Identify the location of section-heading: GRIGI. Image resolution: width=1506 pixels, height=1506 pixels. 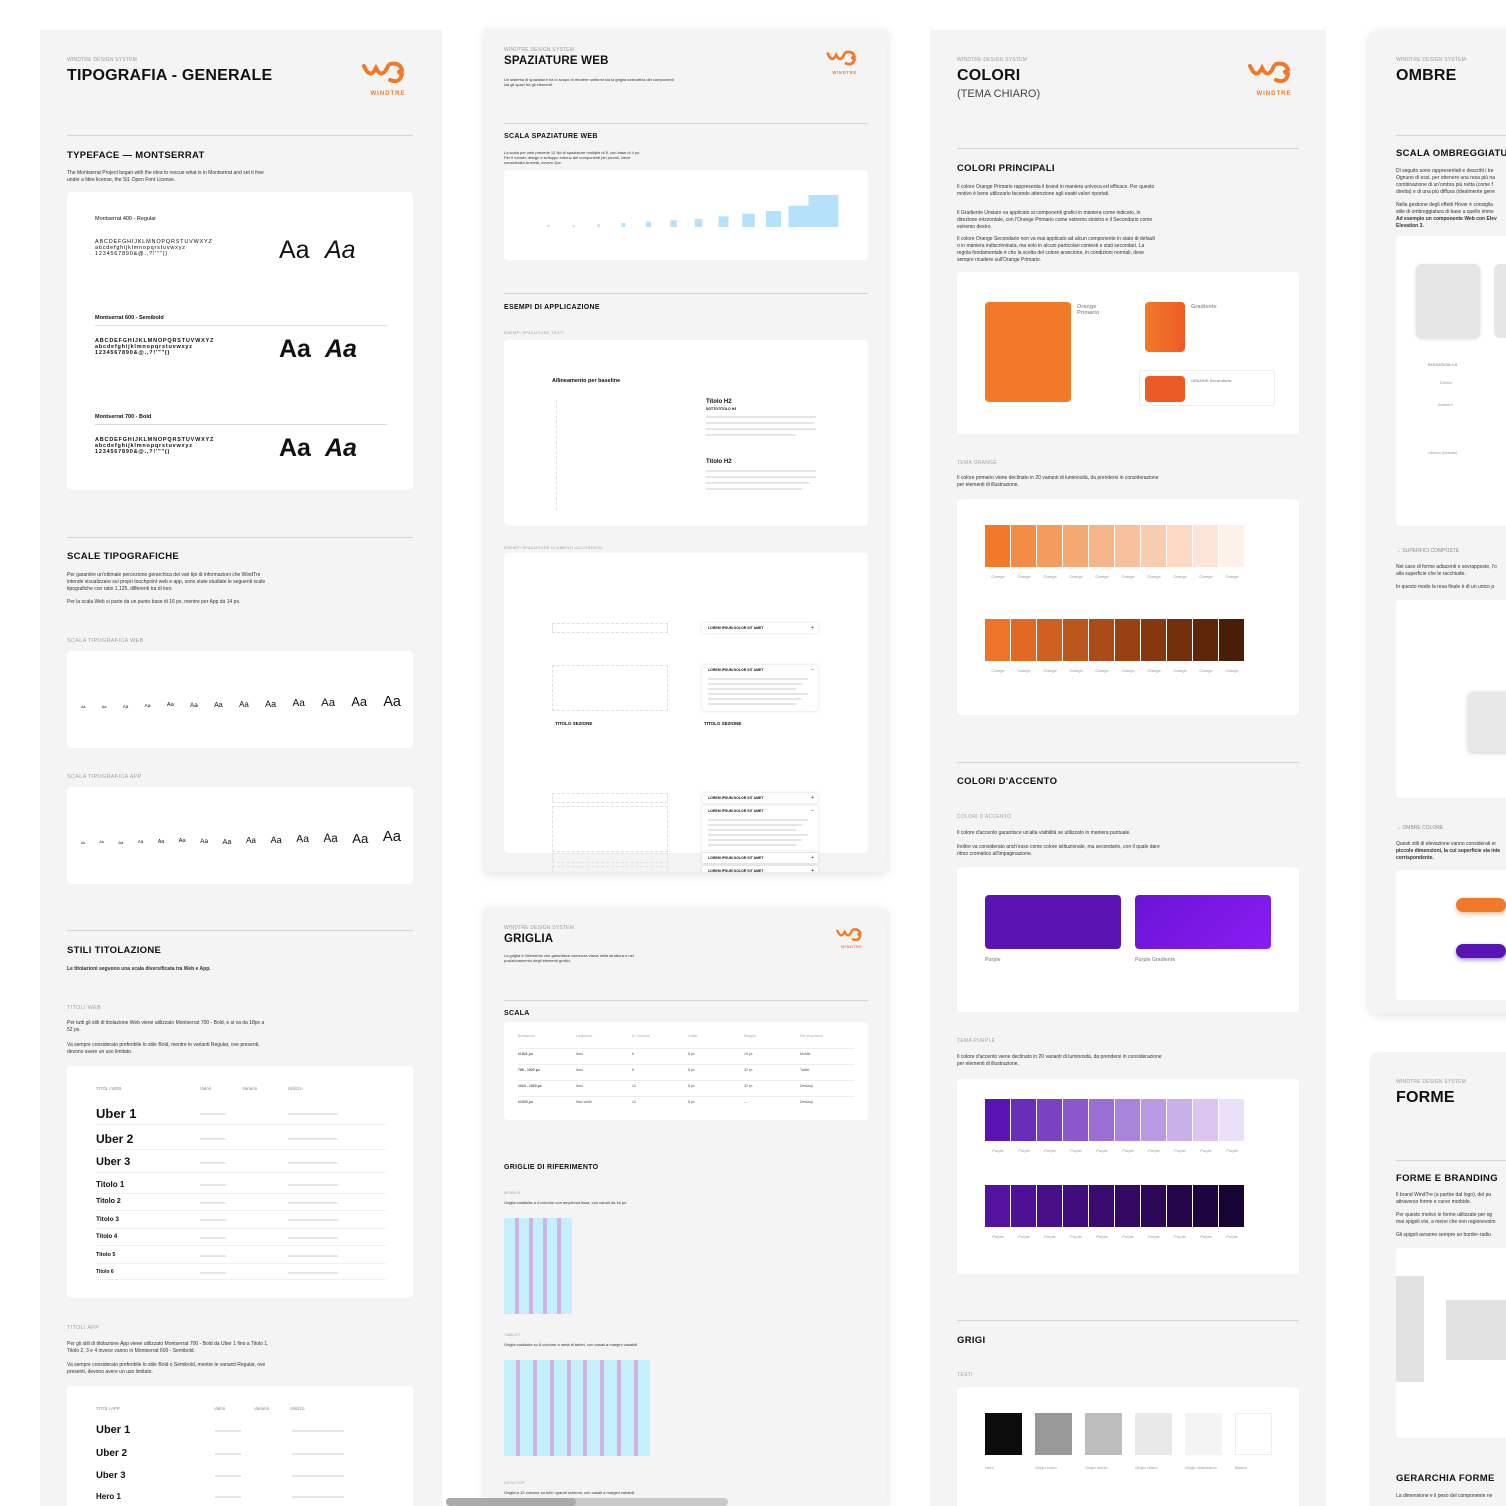
(971, 1340).